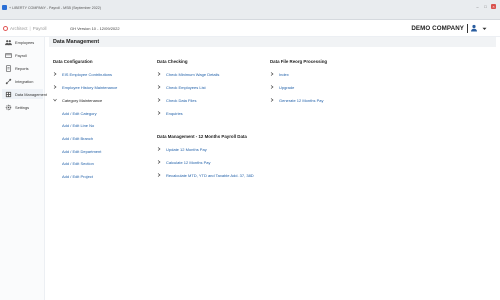 The height and width of the screenshot is (300, 500). I want to click on sidebar-item-label: Payroll, so click(21, 55).